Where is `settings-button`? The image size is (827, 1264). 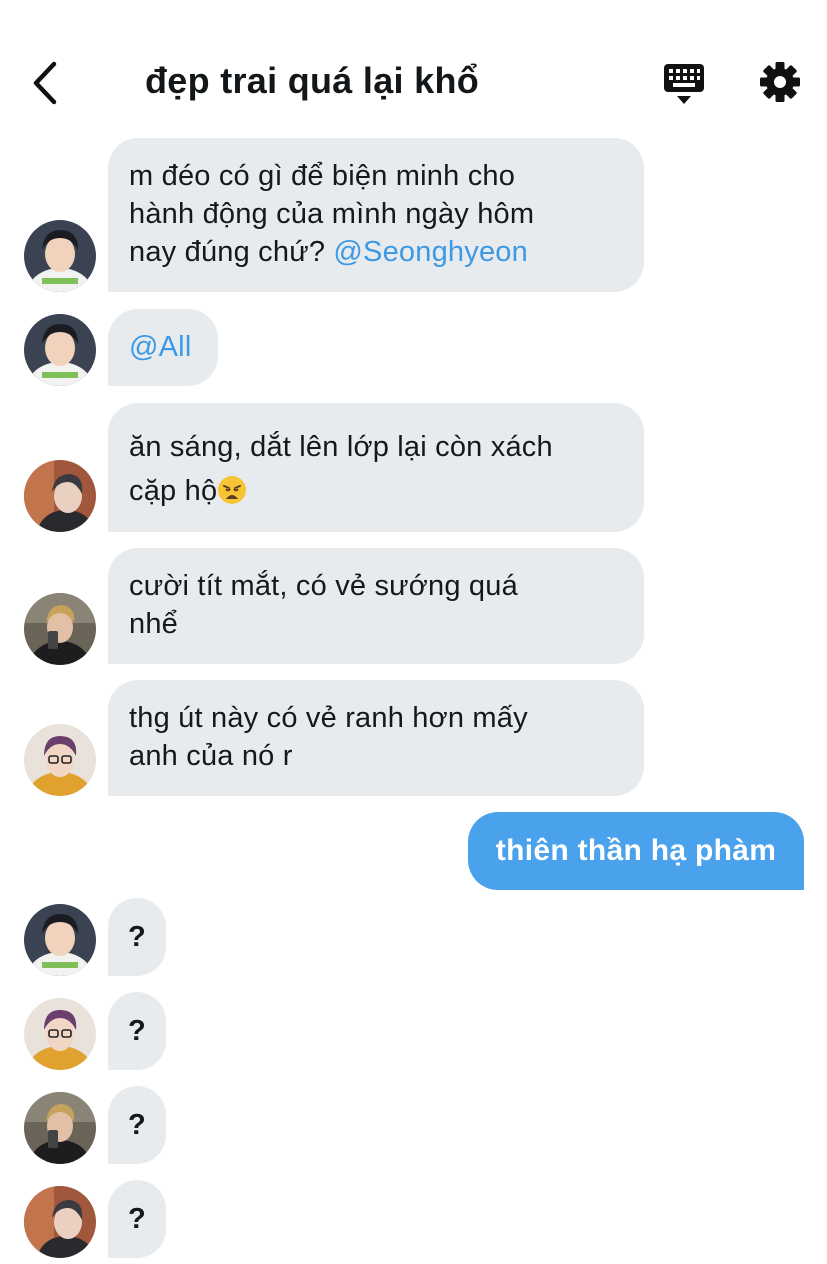 settings-button is located at coordinates (780, 82).